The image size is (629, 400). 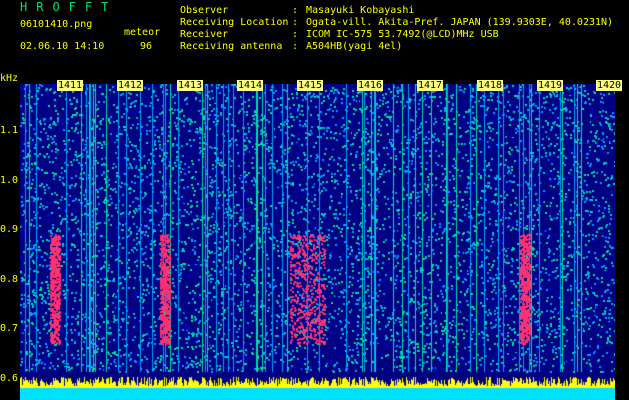 What do you see at coordinates (609, 85) in the screenshot?
I see `x-tick: 1420` at bounding box center [609, 85].